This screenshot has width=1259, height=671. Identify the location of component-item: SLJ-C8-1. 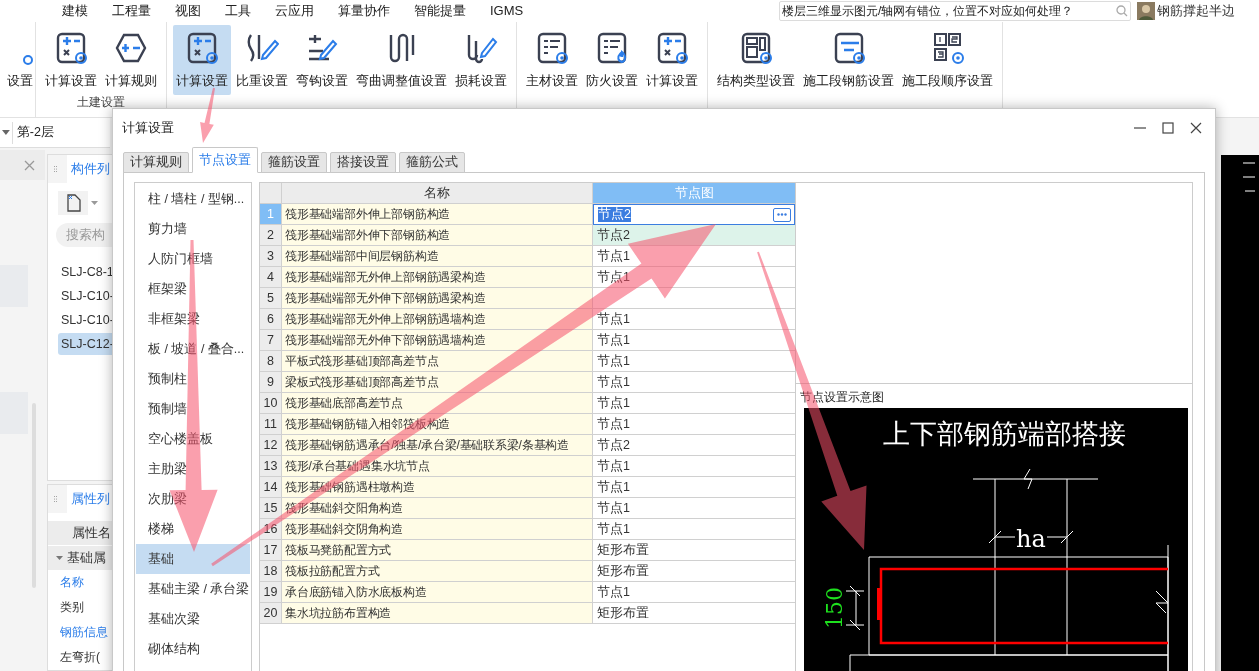
(86, 272).